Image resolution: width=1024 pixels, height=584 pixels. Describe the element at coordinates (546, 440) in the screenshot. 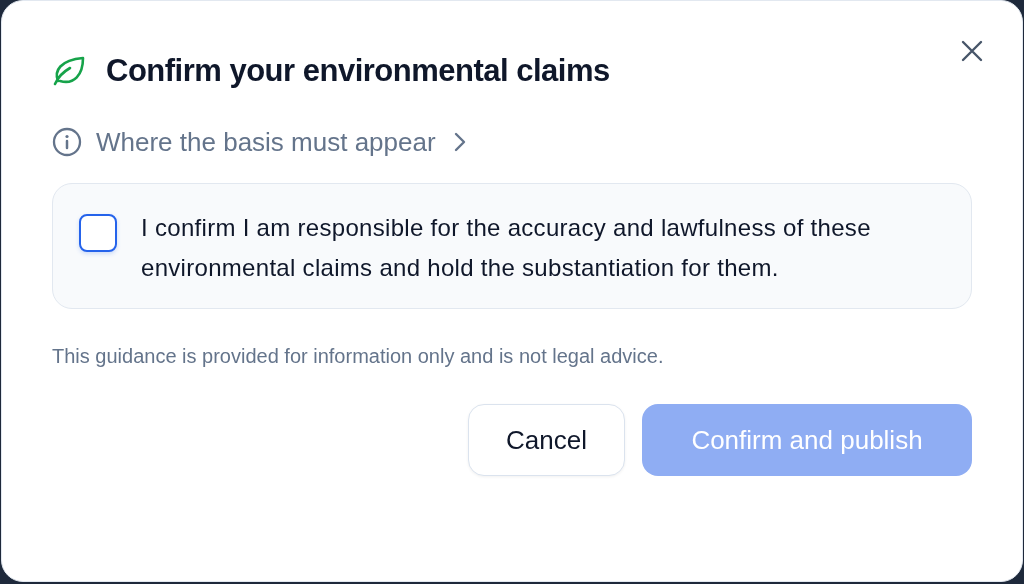

I see `cancel-button: Cancel` at that location.